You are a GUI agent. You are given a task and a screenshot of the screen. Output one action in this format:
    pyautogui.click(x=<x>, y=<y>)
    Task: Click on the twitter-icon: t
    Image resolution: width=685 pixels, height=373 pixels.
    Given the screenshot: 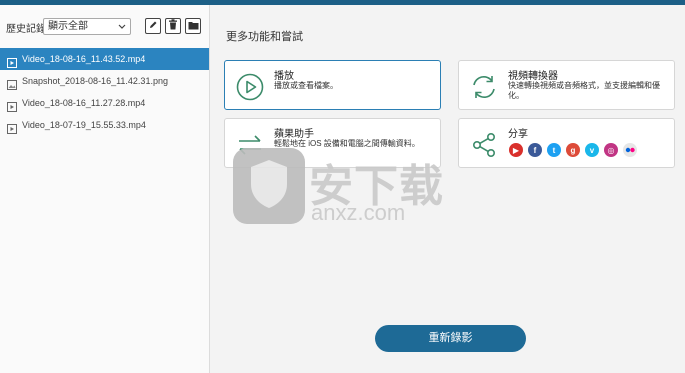 What is the action you would take?
    pyautogui.click(x=554, y=150)
    